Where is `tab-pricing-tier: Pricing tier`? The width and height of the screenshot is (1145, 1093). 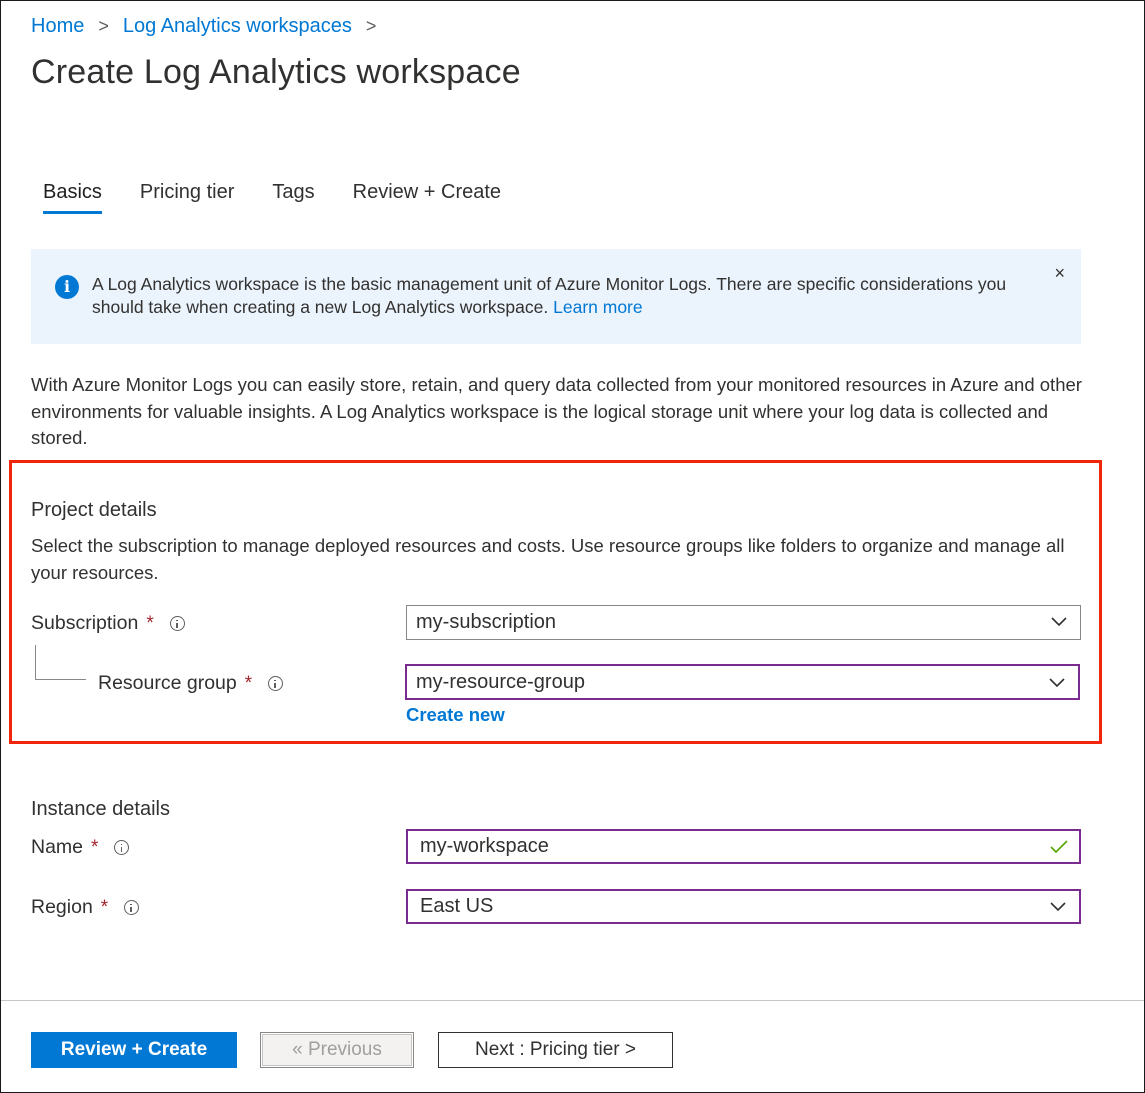 tab-pricing-tier: Pricing tier is located at coordinates (187, 197).